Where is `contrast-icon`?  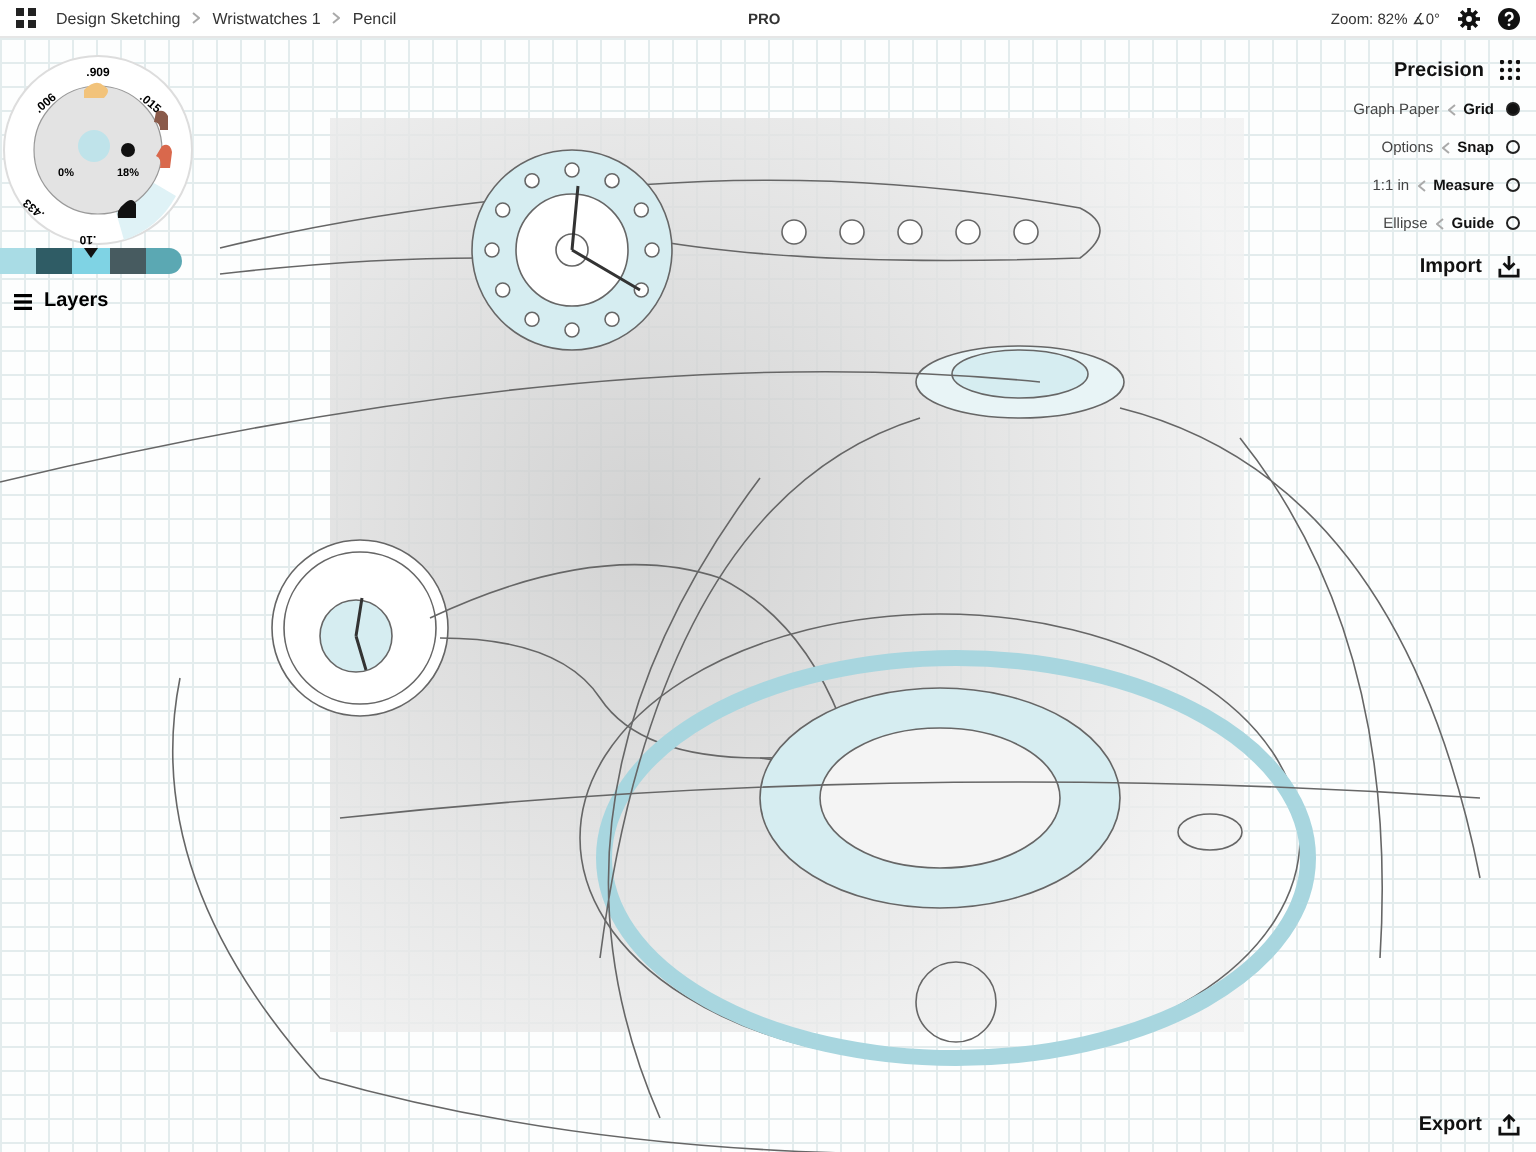
contrast-icon is located at coordinates (128, 150).